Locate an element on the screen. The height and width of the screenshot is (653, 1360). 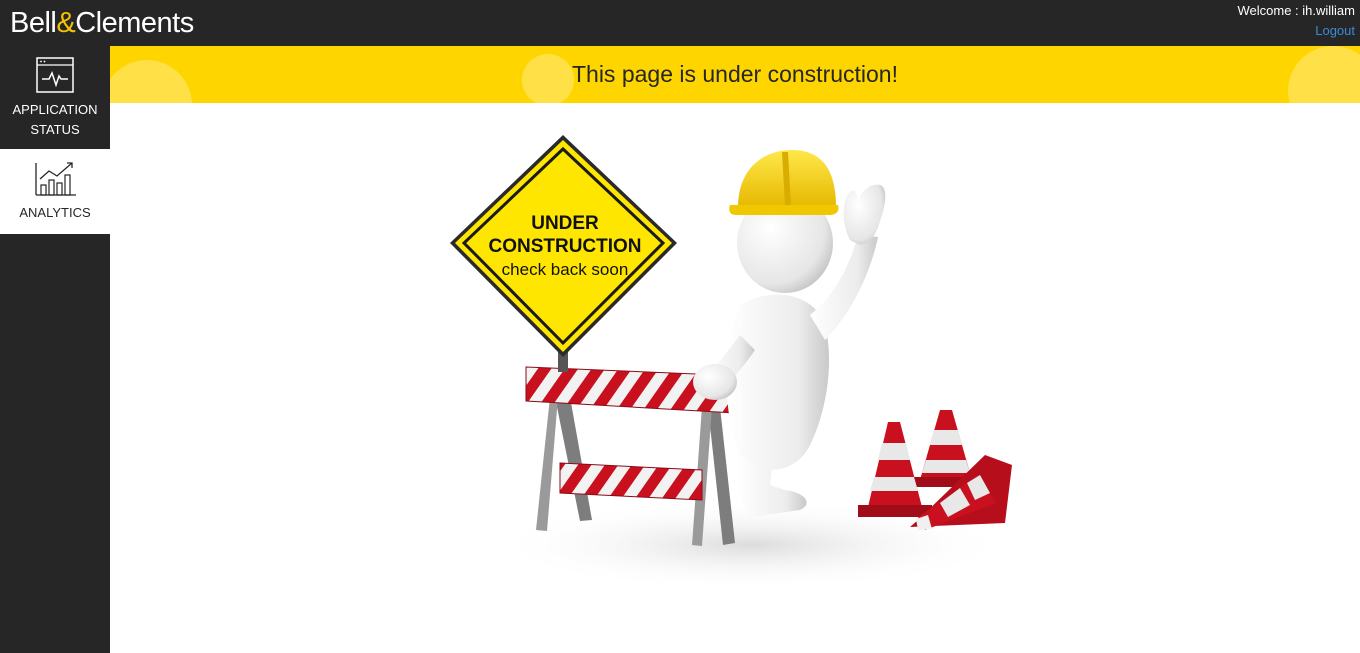
sidebar-item-label: APPLICATION is located at coordinates (55, 109).